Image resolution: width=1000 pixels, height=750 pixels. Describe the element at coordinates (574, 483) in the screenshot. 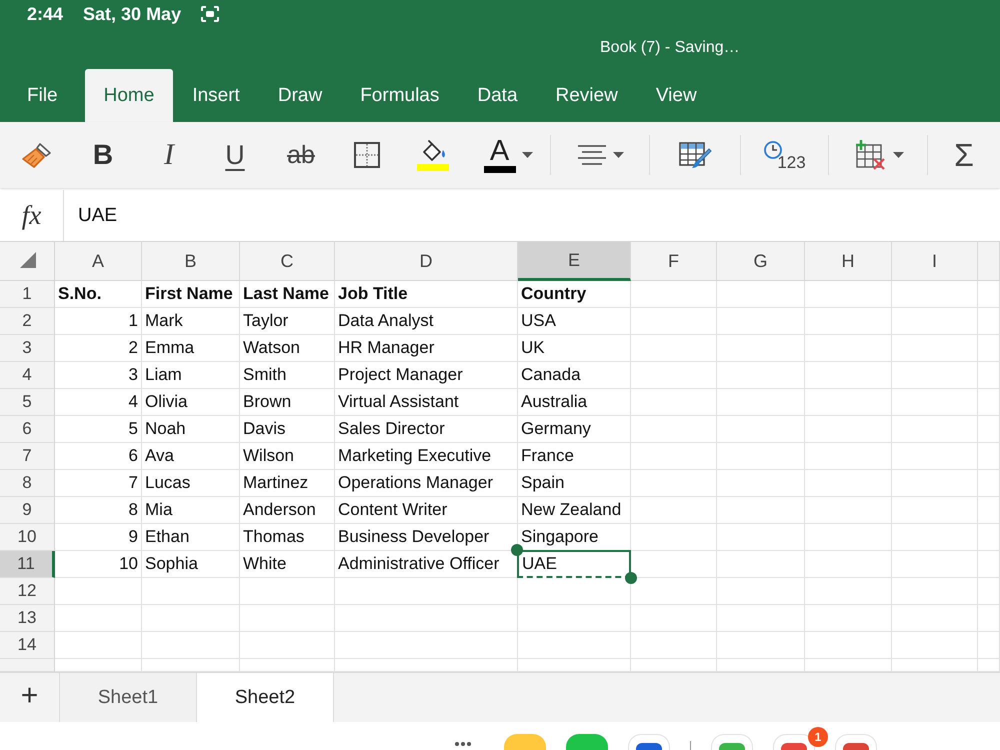

I see `table-cell: Spain` at that location.